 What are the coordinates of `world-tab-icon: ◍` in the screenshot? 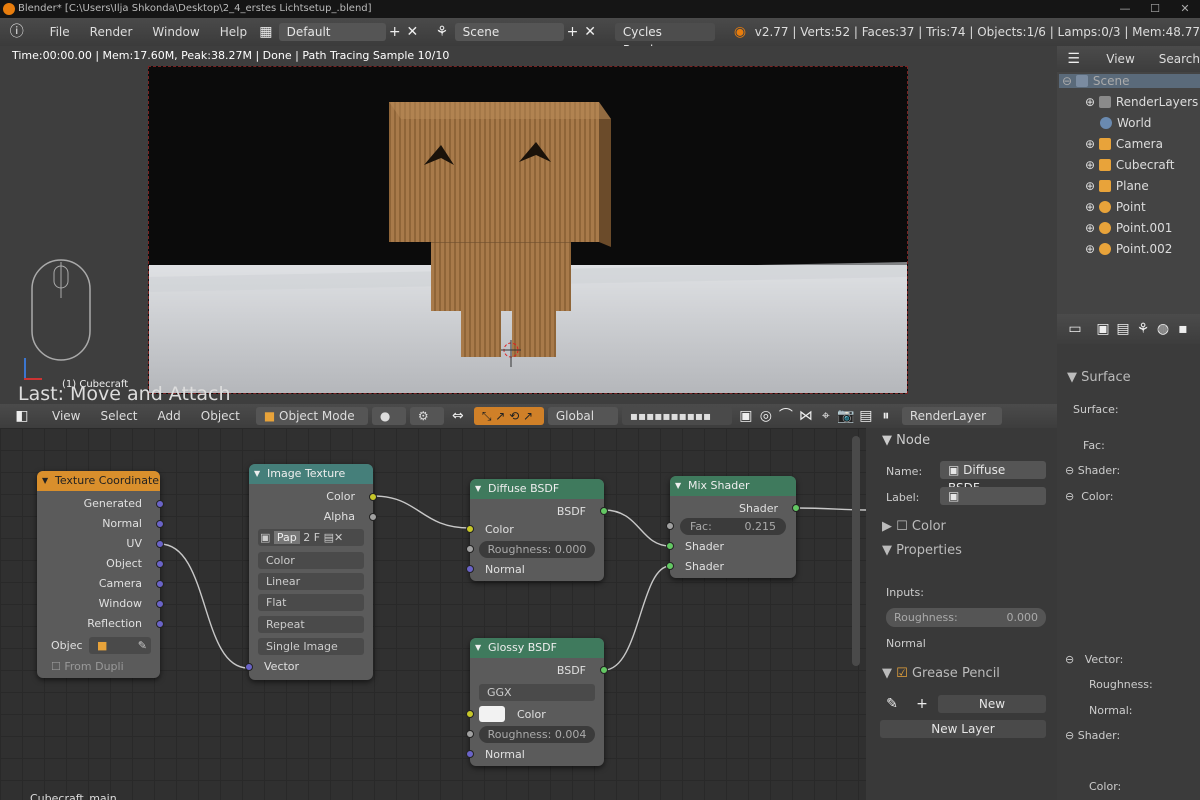 It's located at (1163, 329).